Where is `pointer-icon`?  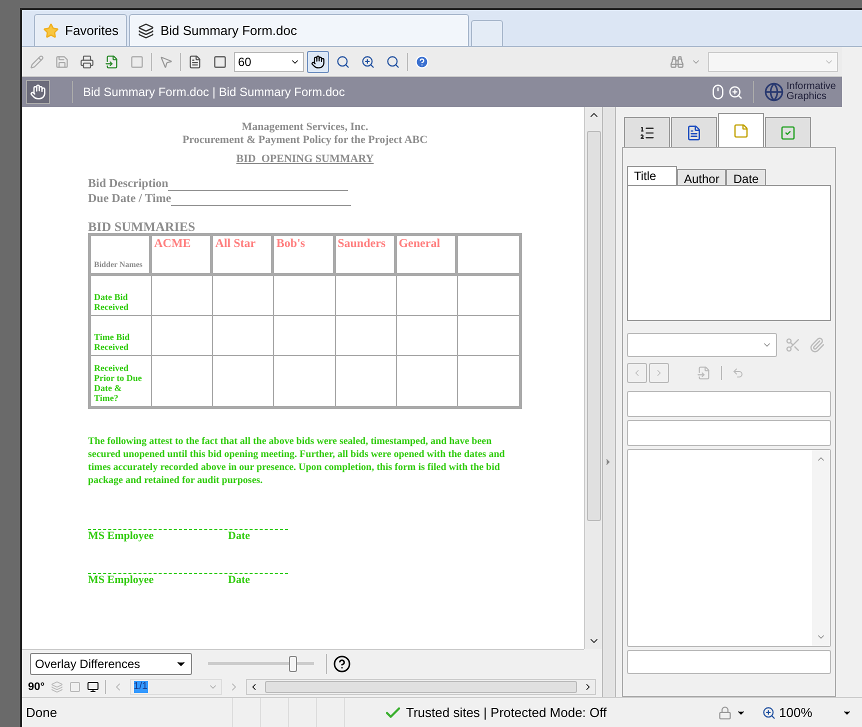 pointer-icon is located at coordinates (166, 61).